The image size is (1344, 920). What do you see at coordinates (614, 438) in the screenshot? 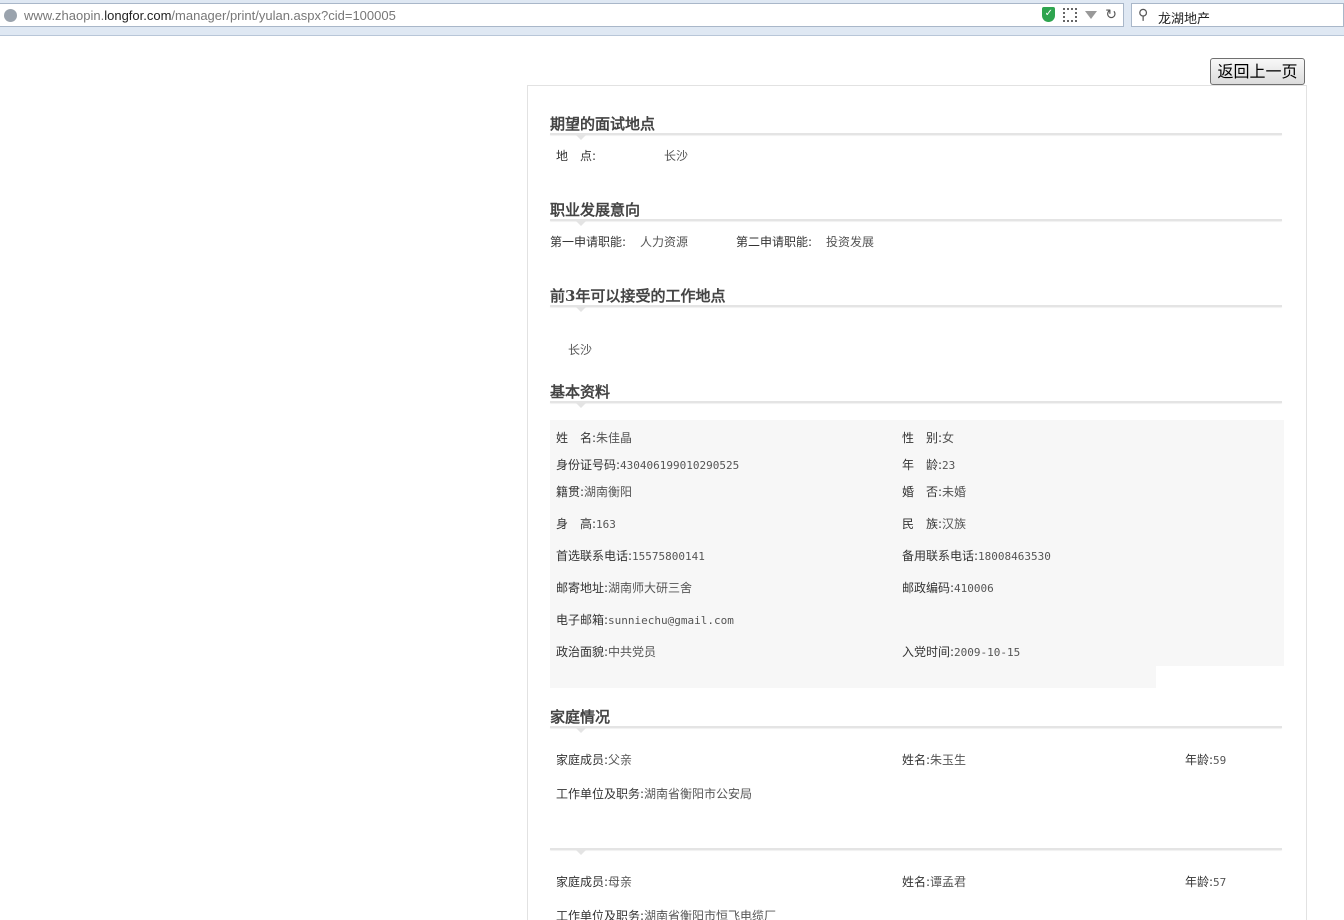
I see `name-value: 朱佳晶` at bounding box center [614, 438].